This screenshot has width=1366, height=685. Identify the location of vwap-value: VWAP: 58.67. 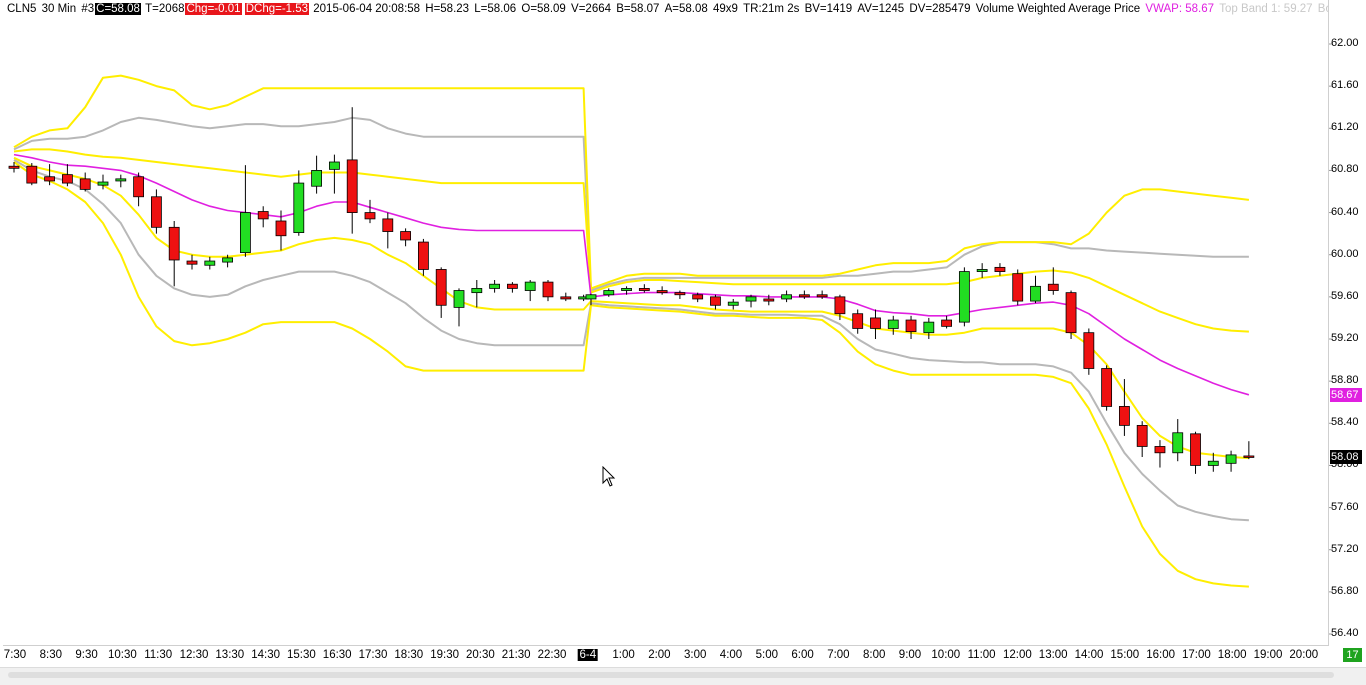
(1180, 9).